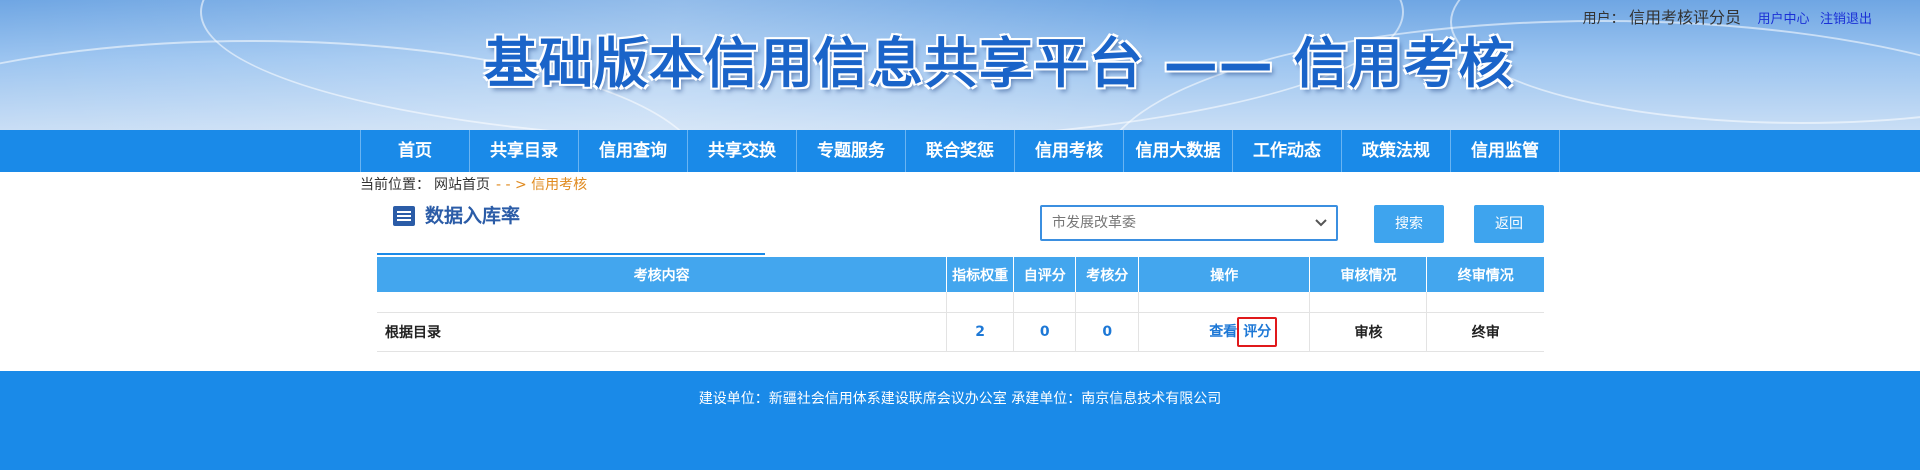 Image resolution: width=1920 pixels, height=470 pixels. I want to click on footer-text: 建设单位：新疆社会信用体系建设联席会议办公室 承建单位：南京信息技术有限公司, so click(960, 399).